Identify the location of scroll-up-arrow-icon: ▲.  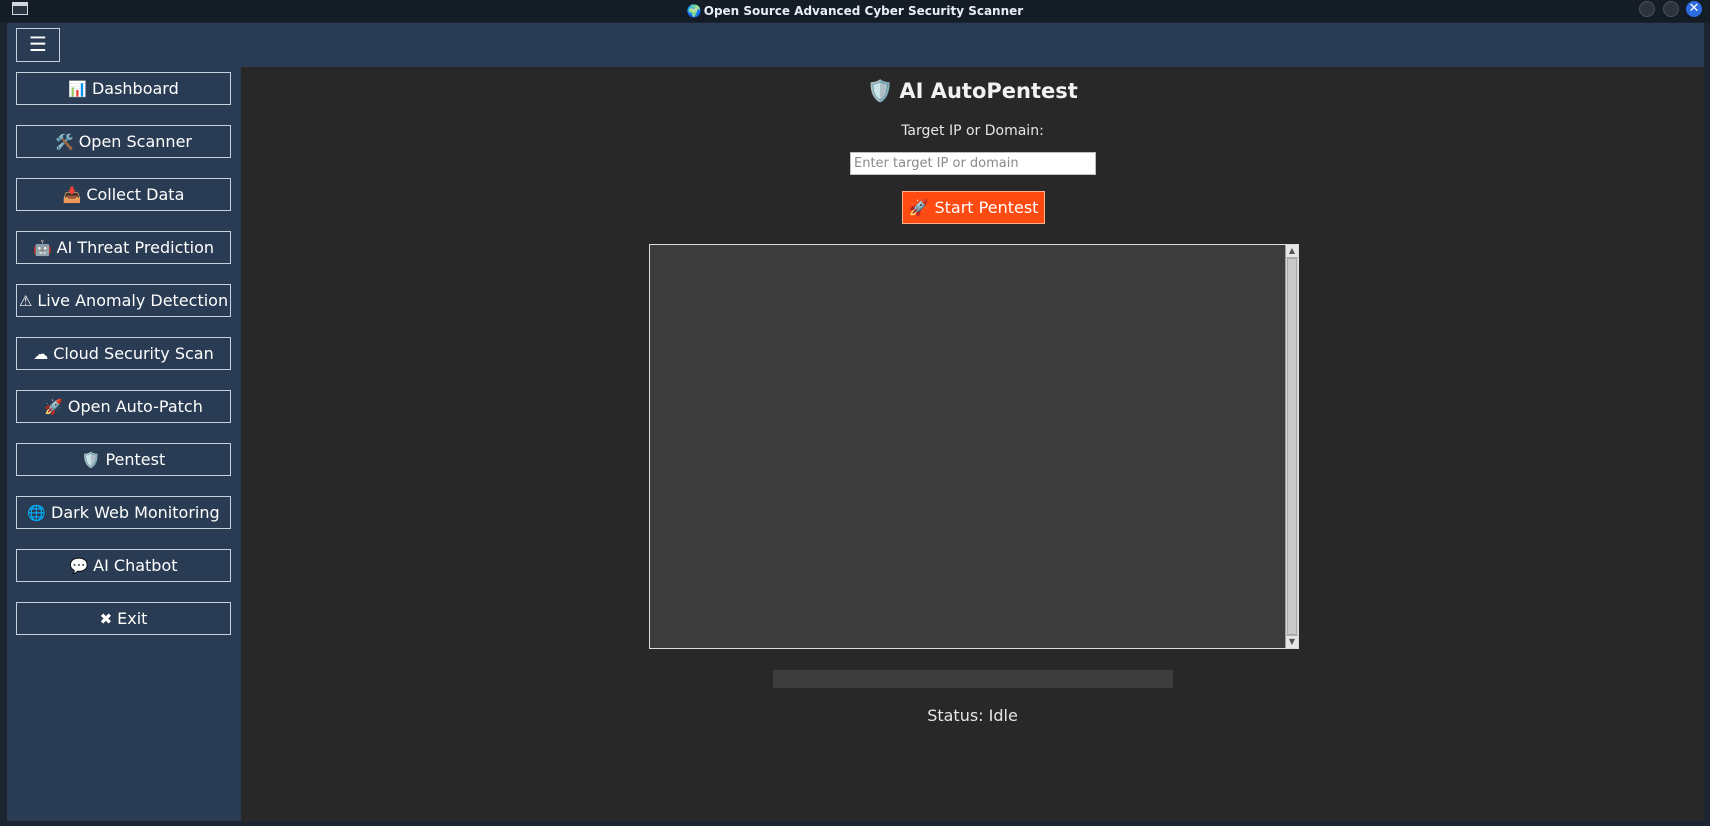
(1292, 251).